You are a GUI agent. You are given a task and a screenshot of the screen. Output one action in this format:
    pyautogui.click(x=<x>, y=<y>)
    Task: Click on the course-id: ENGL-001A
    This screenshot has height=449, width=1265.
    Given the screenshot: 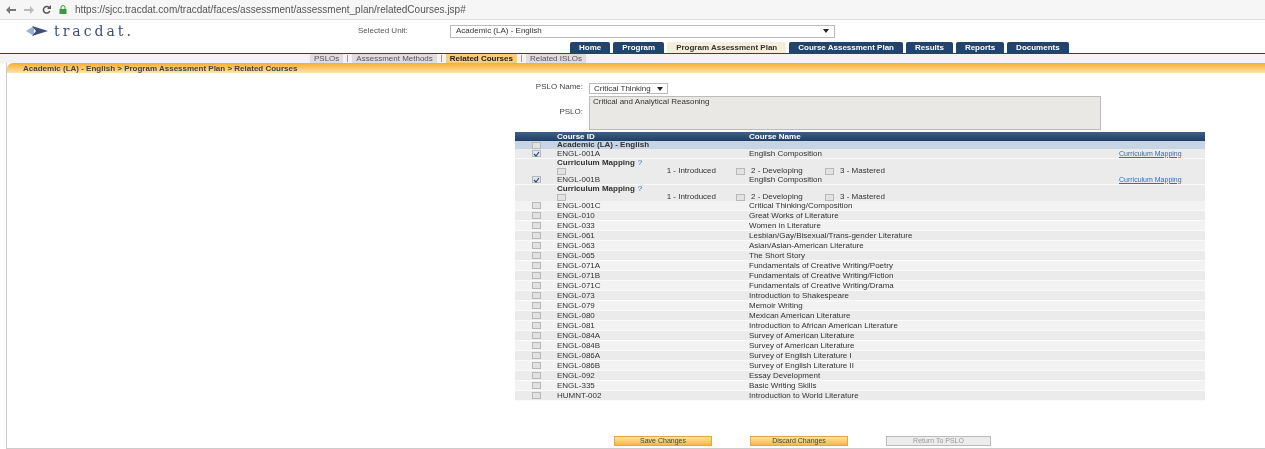 What is the action you would take?
    pyautogui.click(x=579, y=153)
    